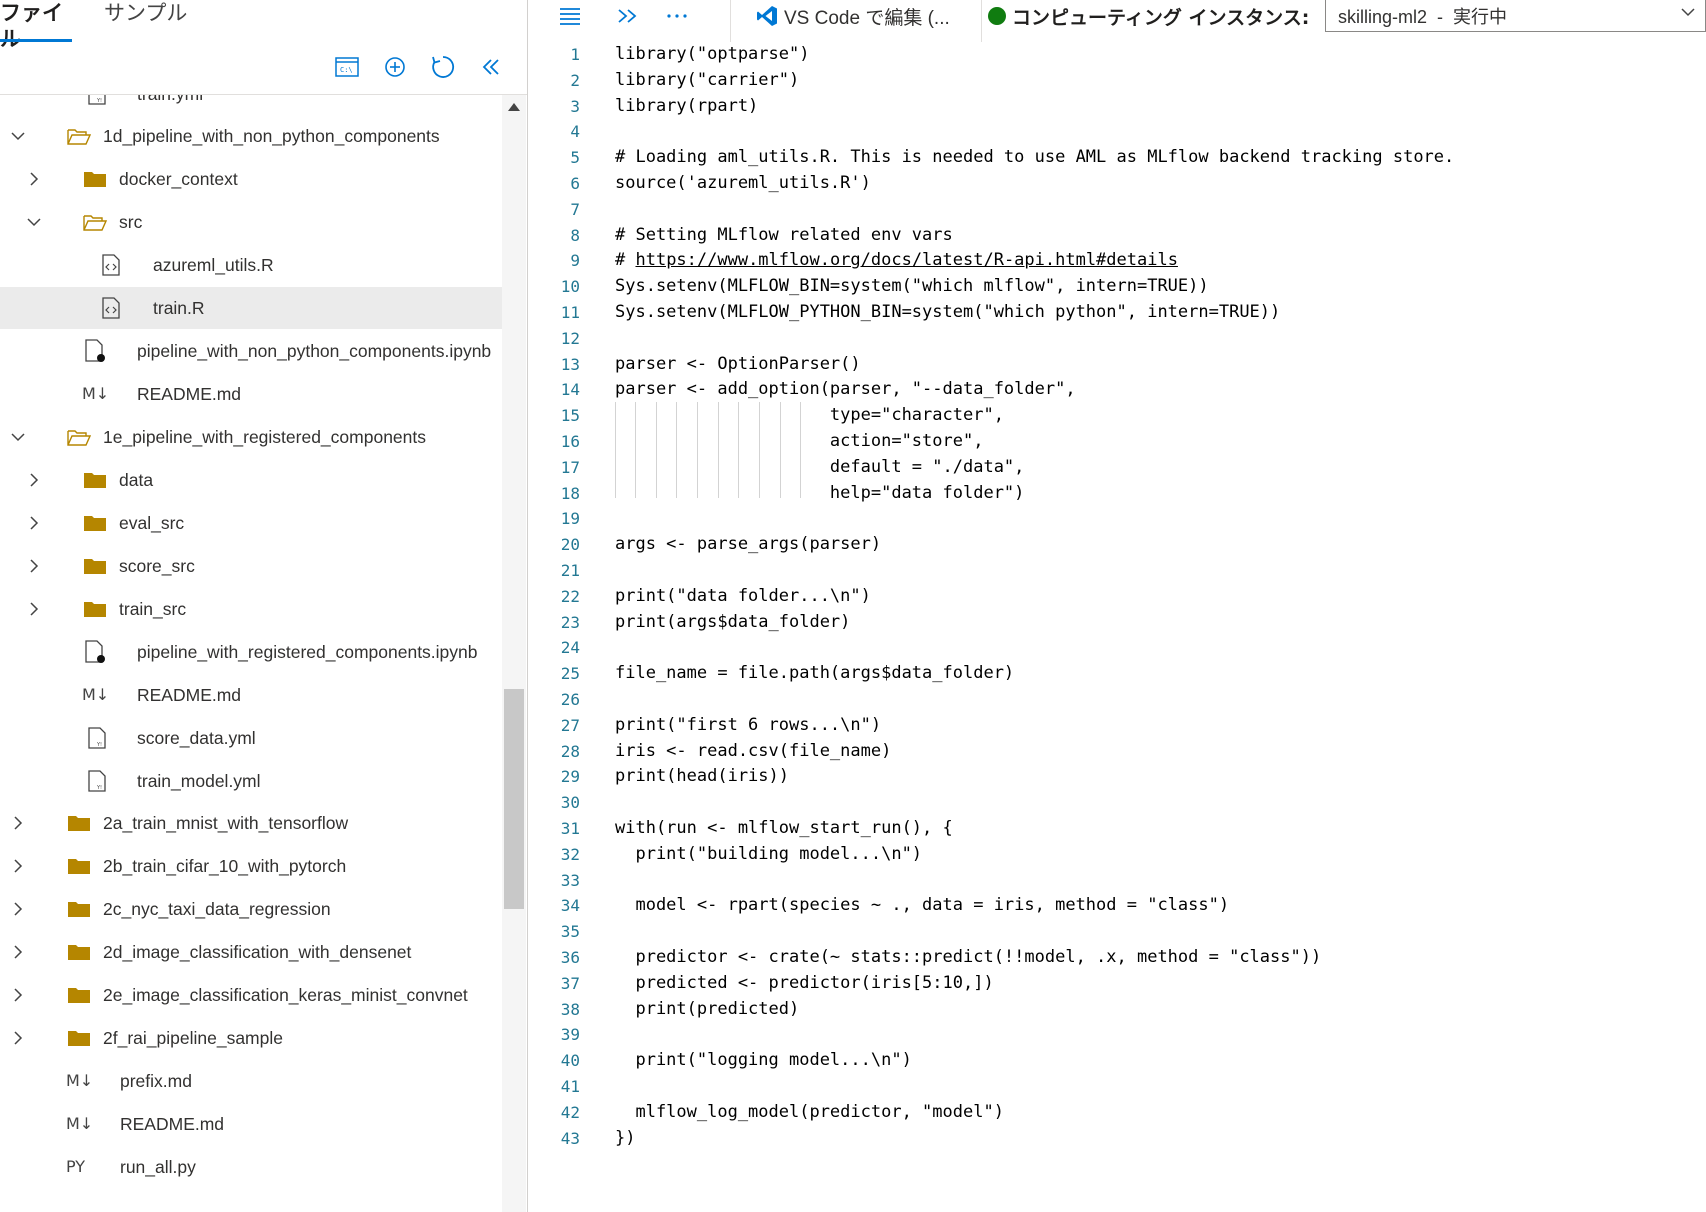 This screenshot has height=1212, width=1706. I want to click on code-line: iris <- read.csv(file_name), so click(753, 751).